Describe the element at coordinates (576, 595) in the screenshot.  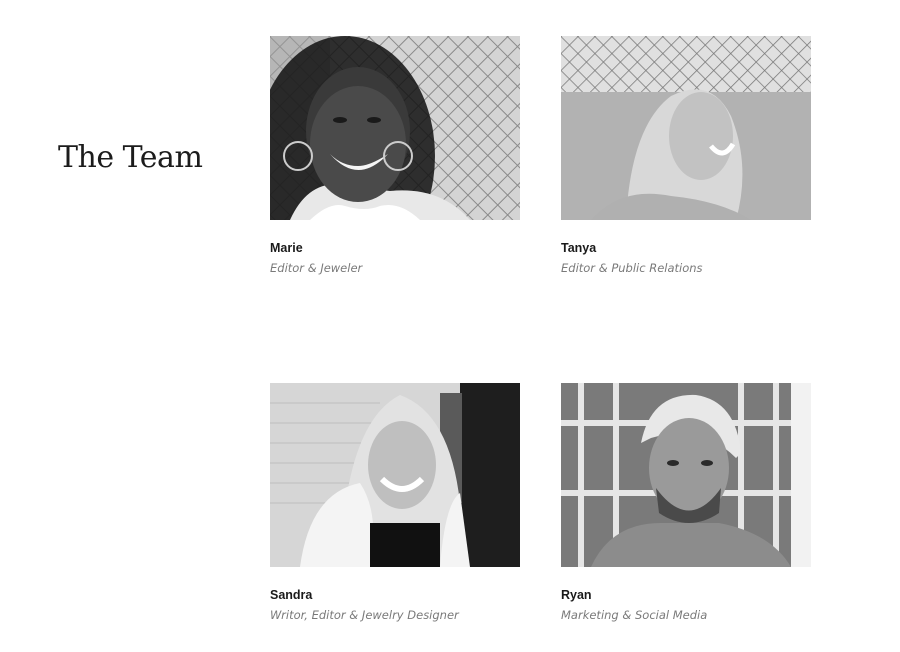
I see `team-member-name: Ryan` at that location.